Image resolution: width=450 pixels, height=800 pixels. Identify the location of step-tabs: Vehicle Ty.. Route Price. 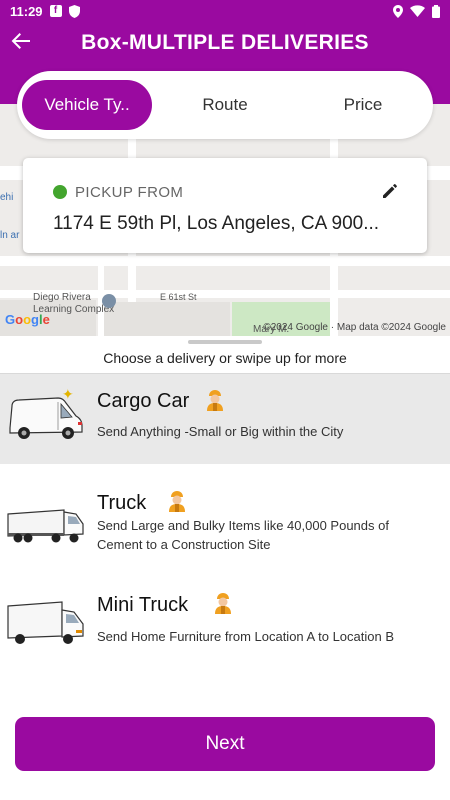
(225, 105).